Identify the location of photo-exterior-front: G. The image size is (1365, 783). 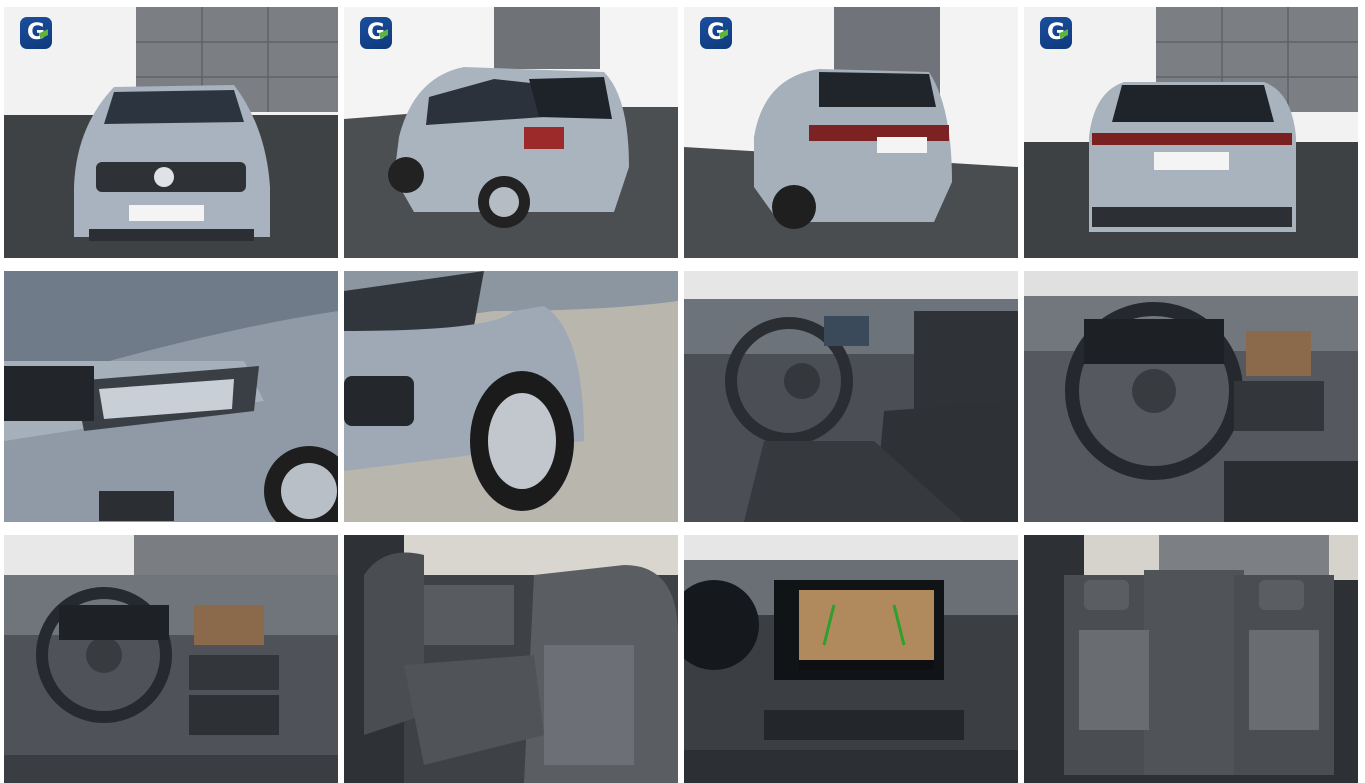
(171, 132).